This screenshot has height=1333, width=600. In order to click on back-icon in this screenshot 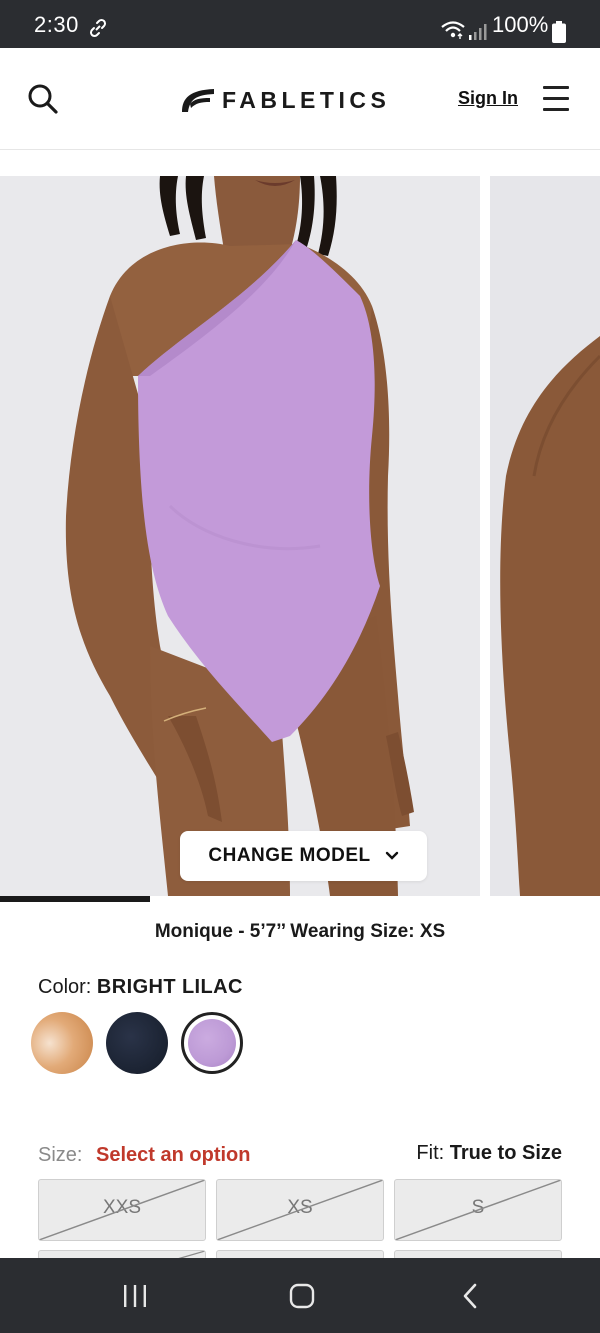, I will do `click(470, 1296)`.